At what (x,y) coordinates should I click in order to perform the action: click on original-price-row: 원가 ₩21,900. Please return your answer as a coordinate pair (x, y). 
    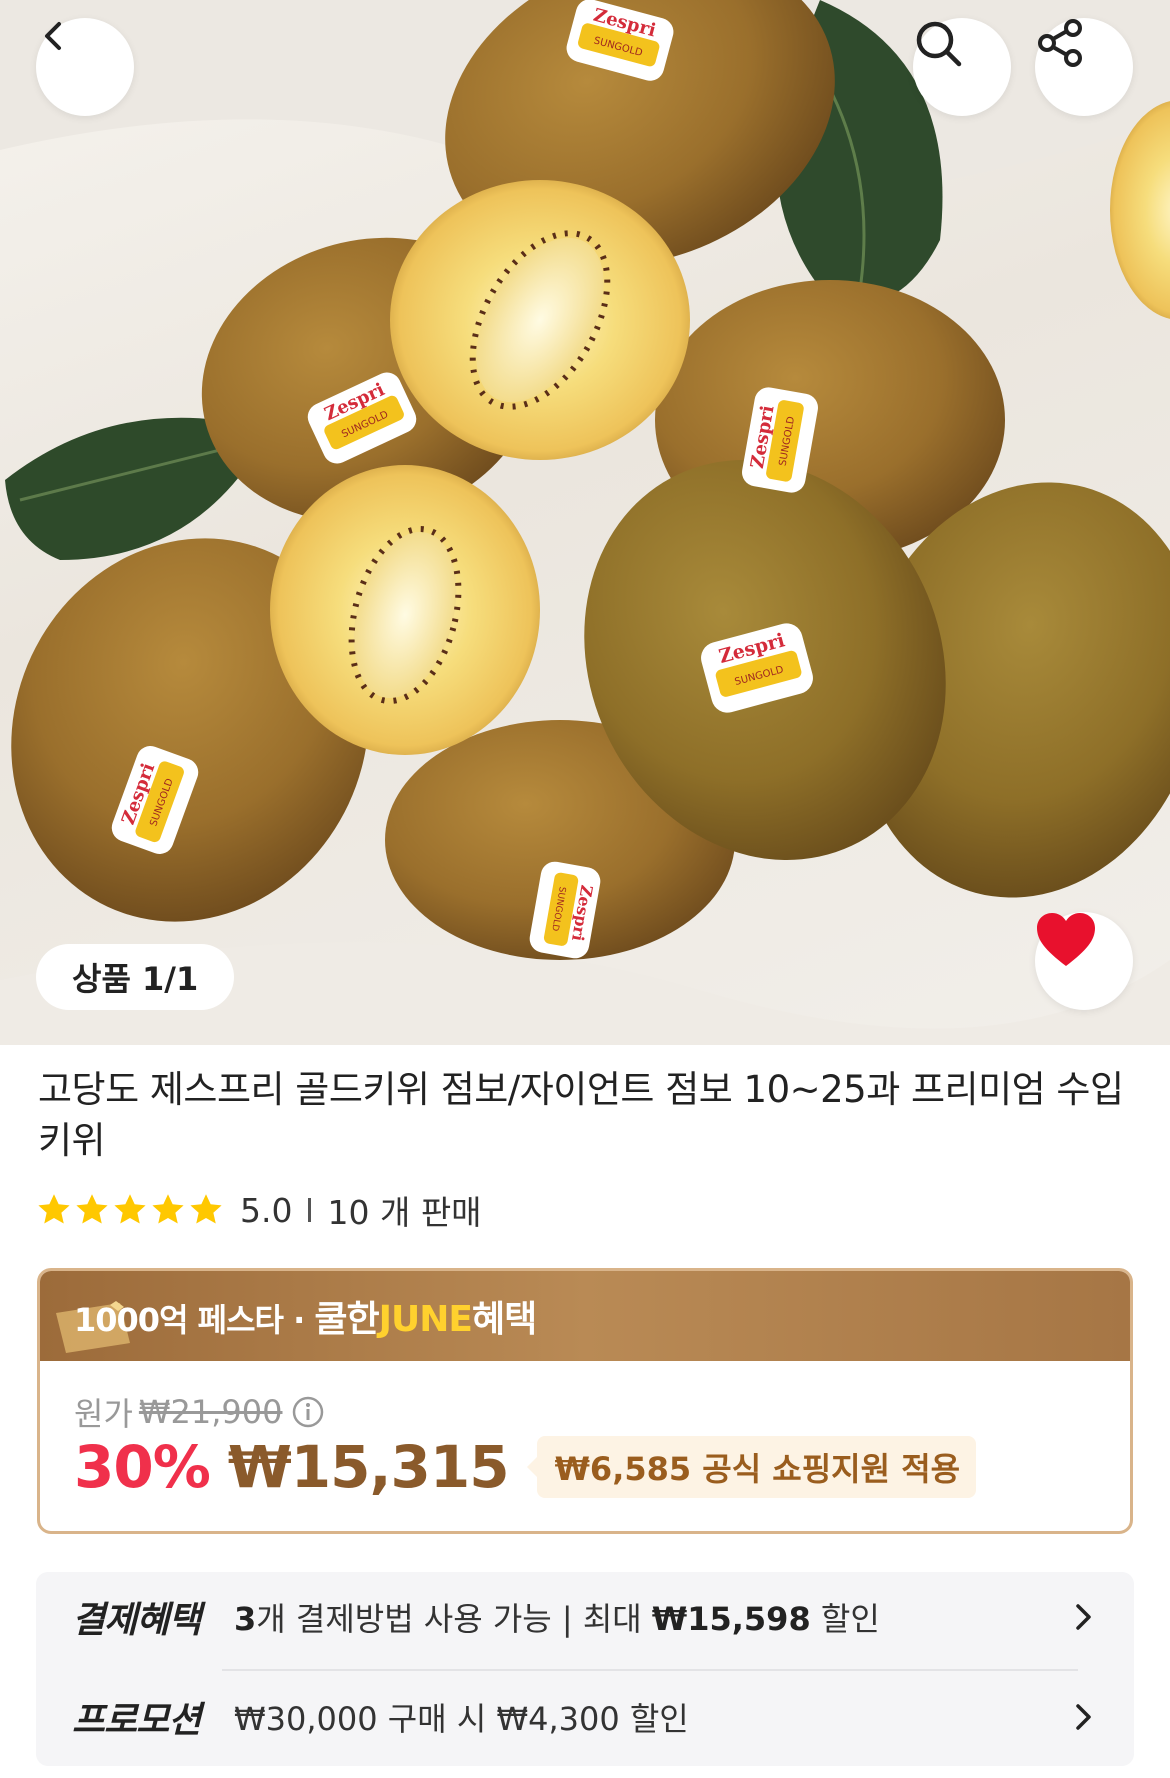
    Looking at the image, I should click on (199, 1412).